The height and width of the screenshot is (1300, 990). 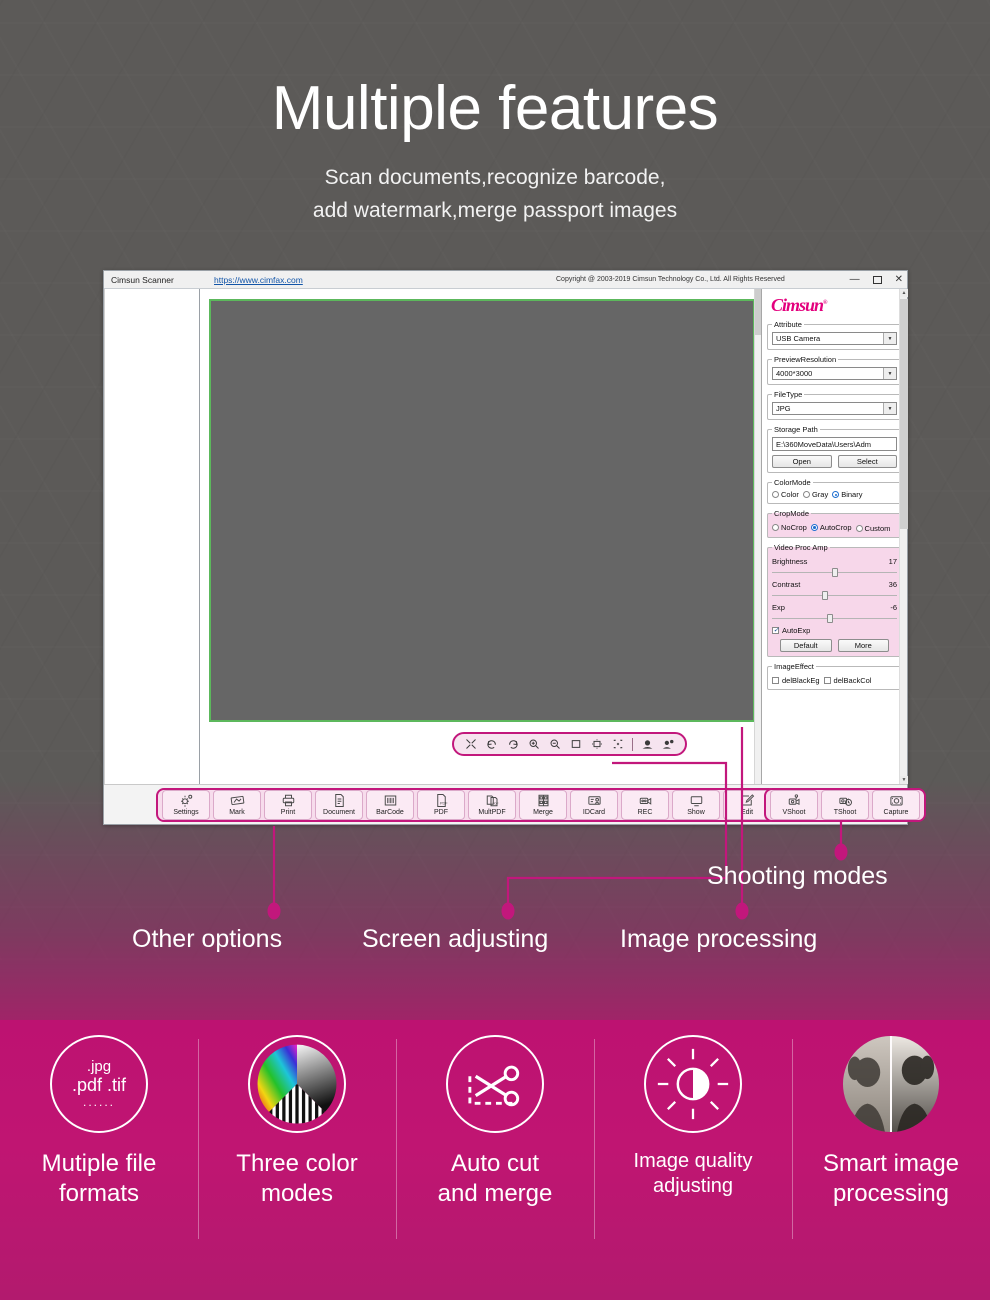 I want to click on zoom-out-icon, so click(x=554, y=744).